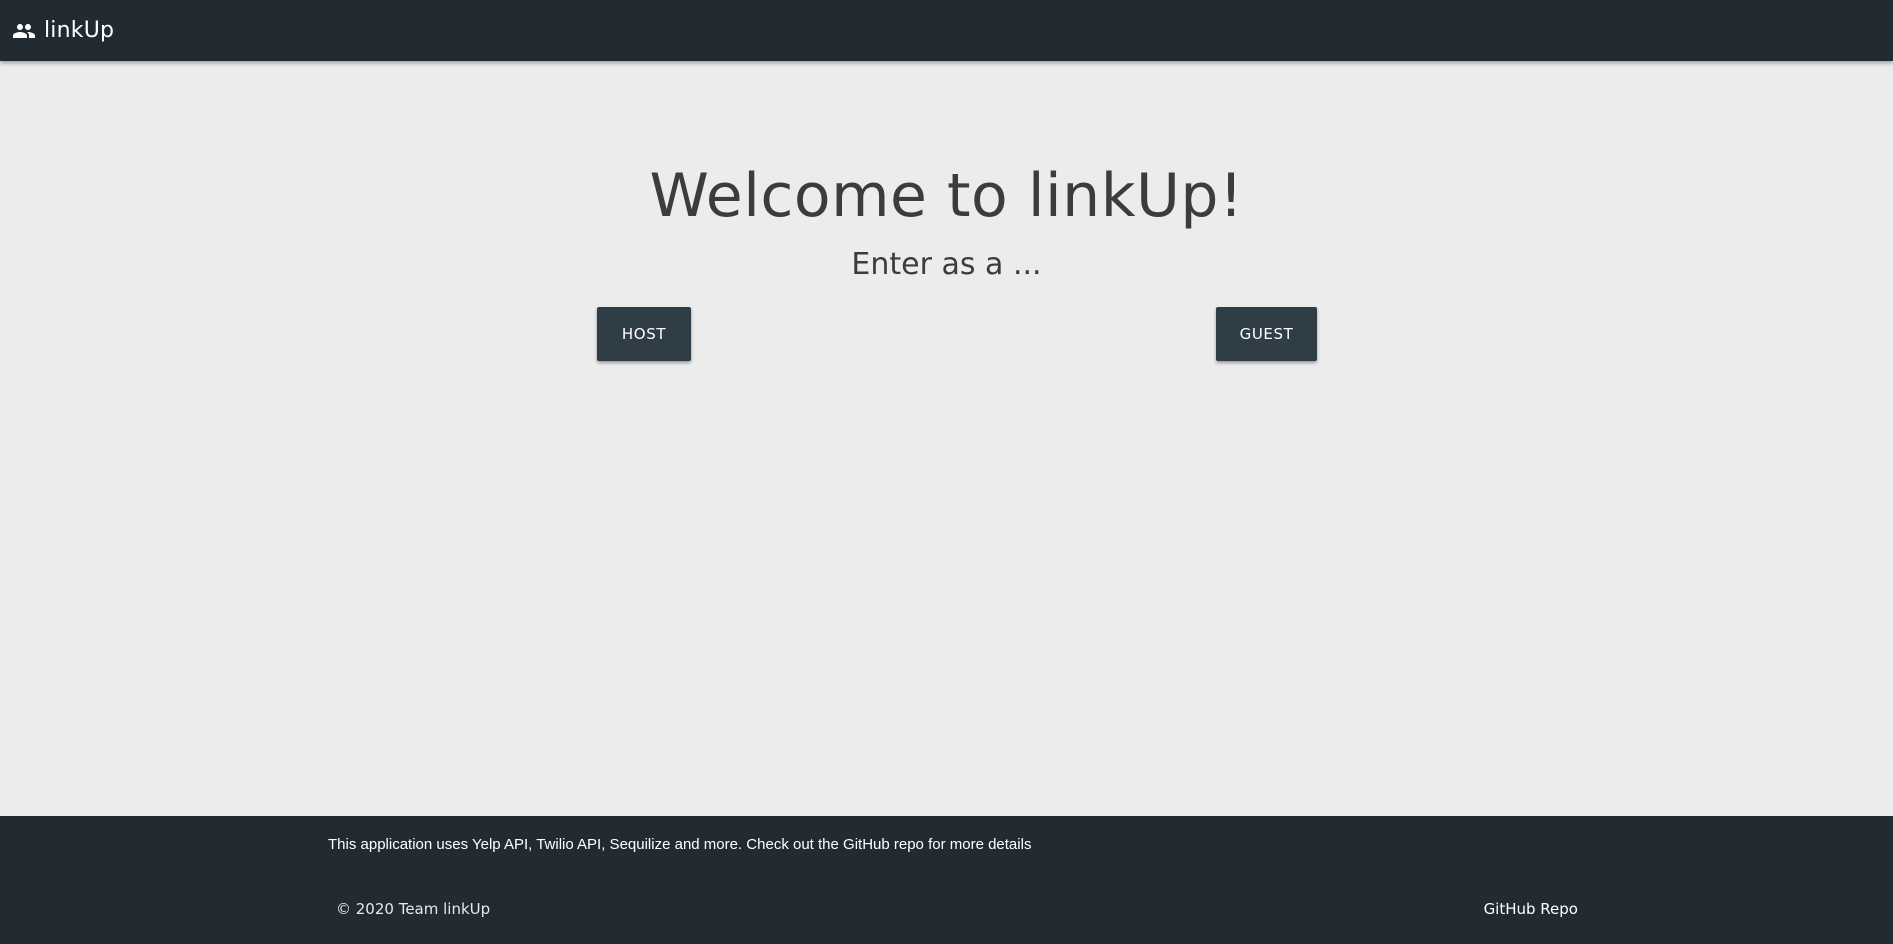 This screenshot has width=1893, height=944. What do you see at coordinates (644, 334) in the screenshot?
I see `host-button: HOST` at bounding box center [644, 334].